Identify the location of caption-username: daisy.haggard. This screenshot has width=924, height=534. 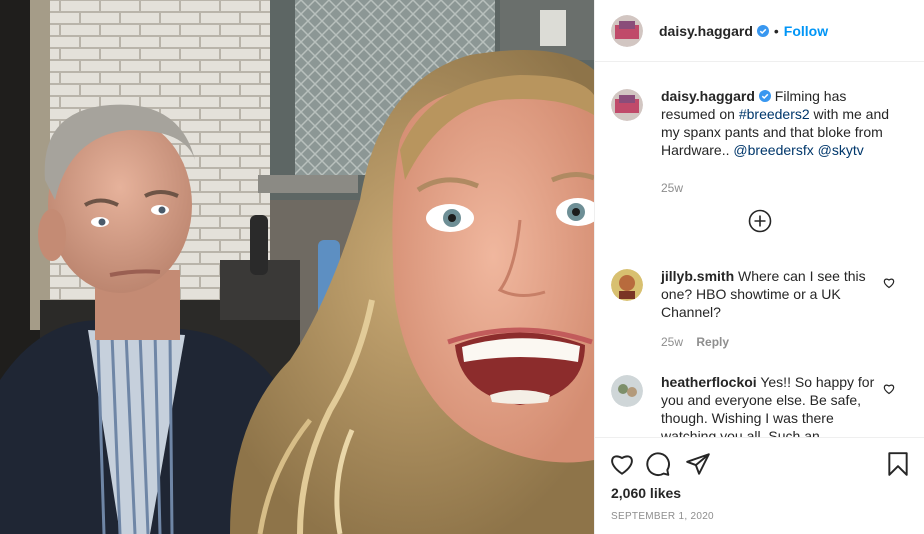
(708, 96).